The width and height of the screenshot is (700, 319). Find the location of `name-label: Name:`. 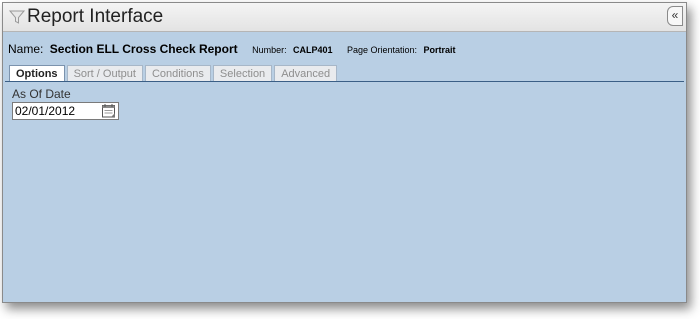

name-label: Name: is located at coordinates (26, 49).